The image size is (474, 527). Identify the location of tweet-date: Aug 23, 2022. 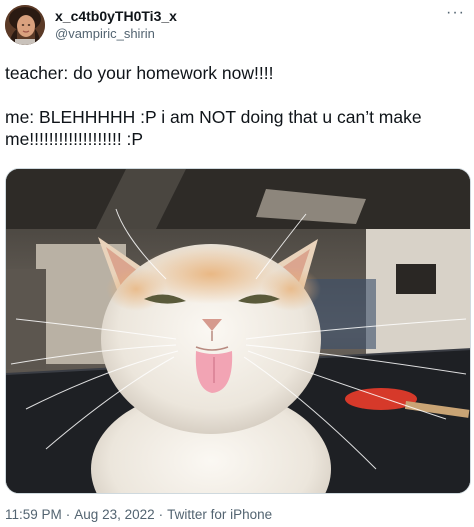
(114, 514).